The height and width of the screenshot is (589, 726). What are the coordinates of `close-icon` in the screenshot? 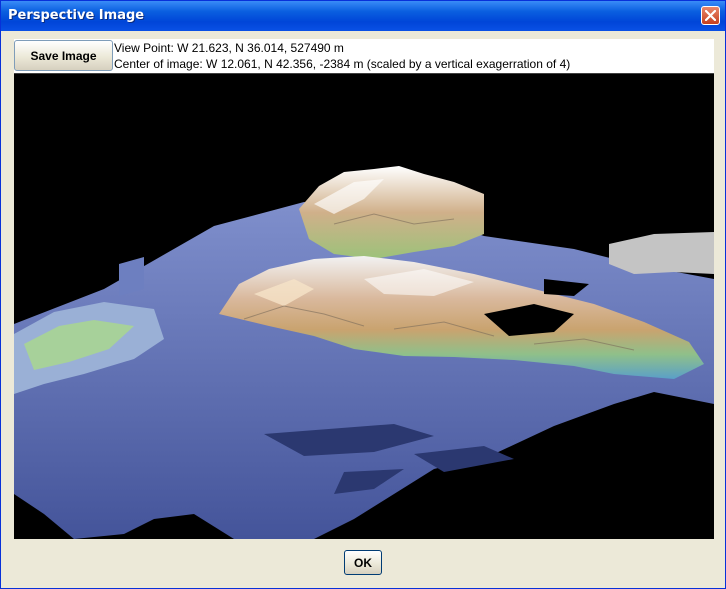 It's located at (710, 15).